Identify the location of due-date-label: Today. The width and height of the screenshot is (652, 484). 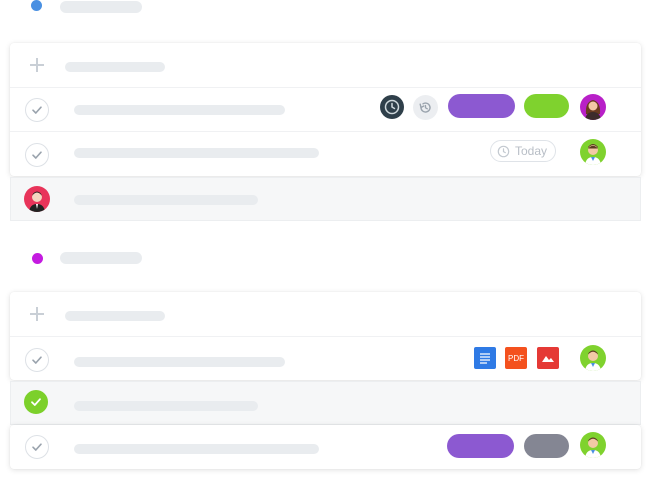
(531, 151).